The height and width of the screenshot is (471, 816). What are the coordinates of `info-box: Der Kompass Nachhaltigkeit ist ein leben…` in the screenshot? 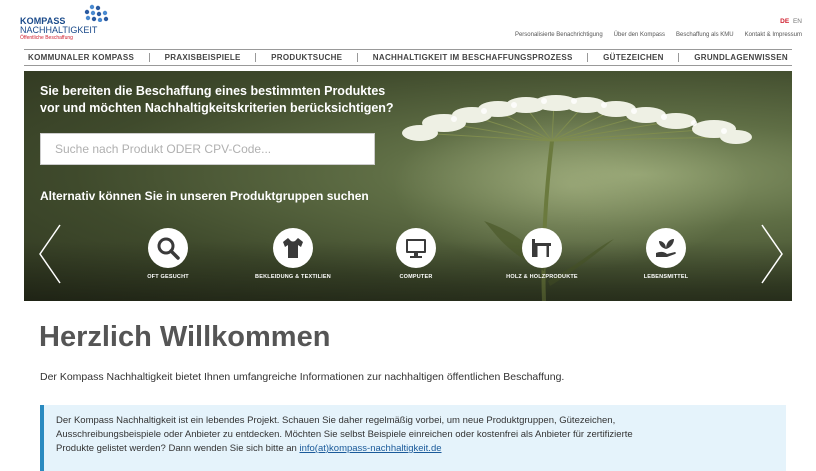 It's located at (413, 438).